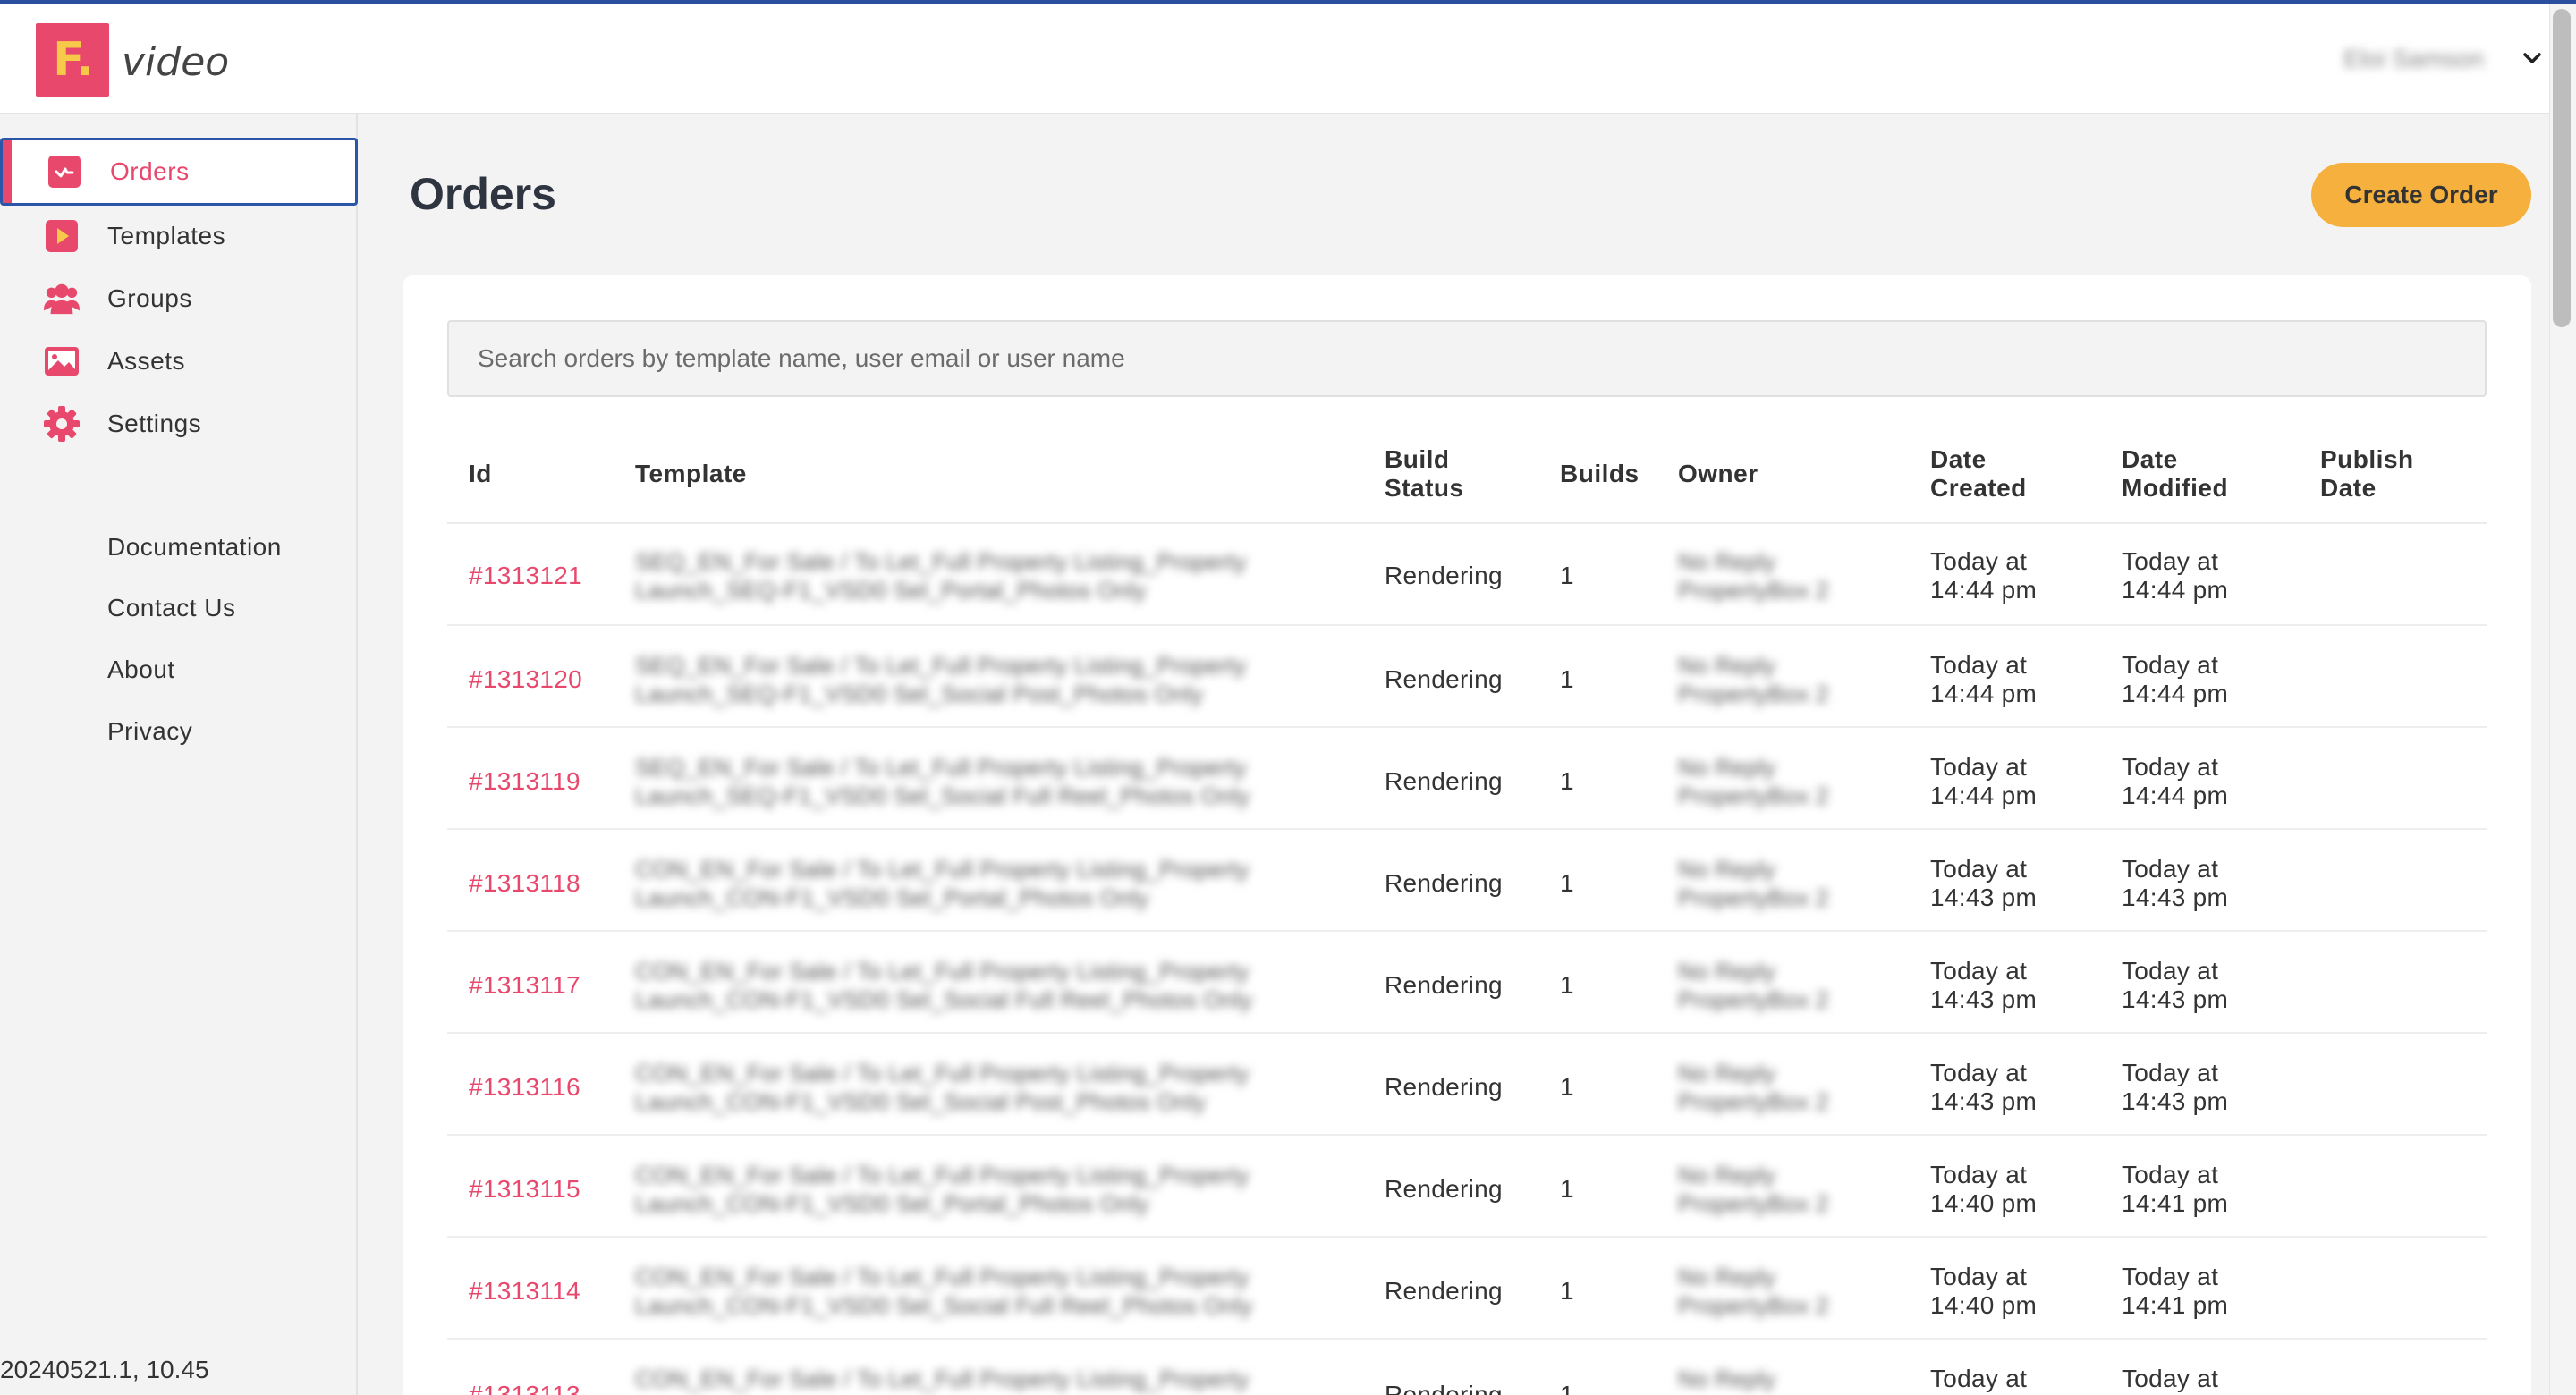  What do you see at coordinates (2170, 1378) in the screenshot?
I see `date-modified: Today at` at bounding box center [2170, 1378].